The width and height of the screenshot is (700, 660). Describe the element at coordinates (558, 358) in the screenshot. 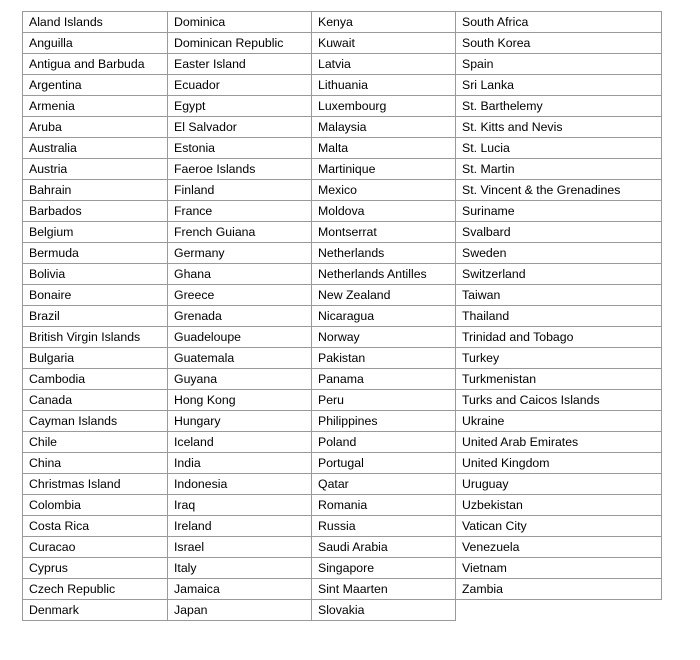

I see `table-cell-country: Turkey` at that location.